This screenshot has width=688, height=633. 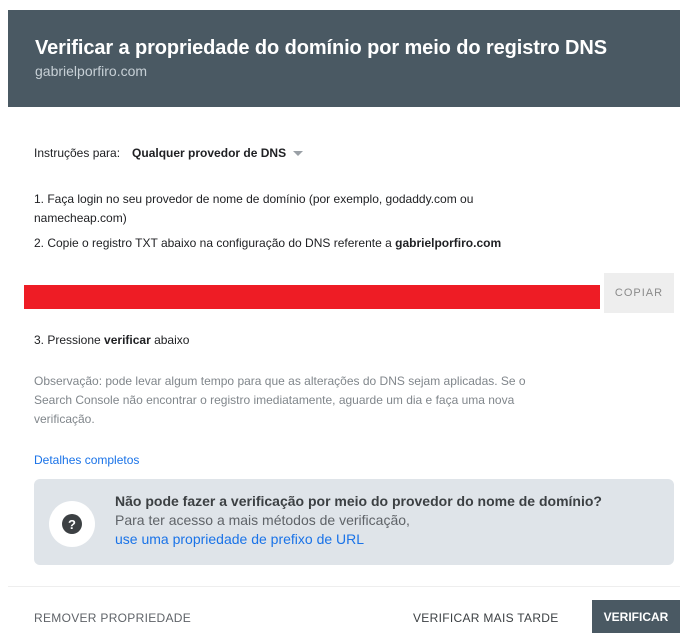 I want to click on full-details-link: Detalhes completos, so click(x=86, y=460).